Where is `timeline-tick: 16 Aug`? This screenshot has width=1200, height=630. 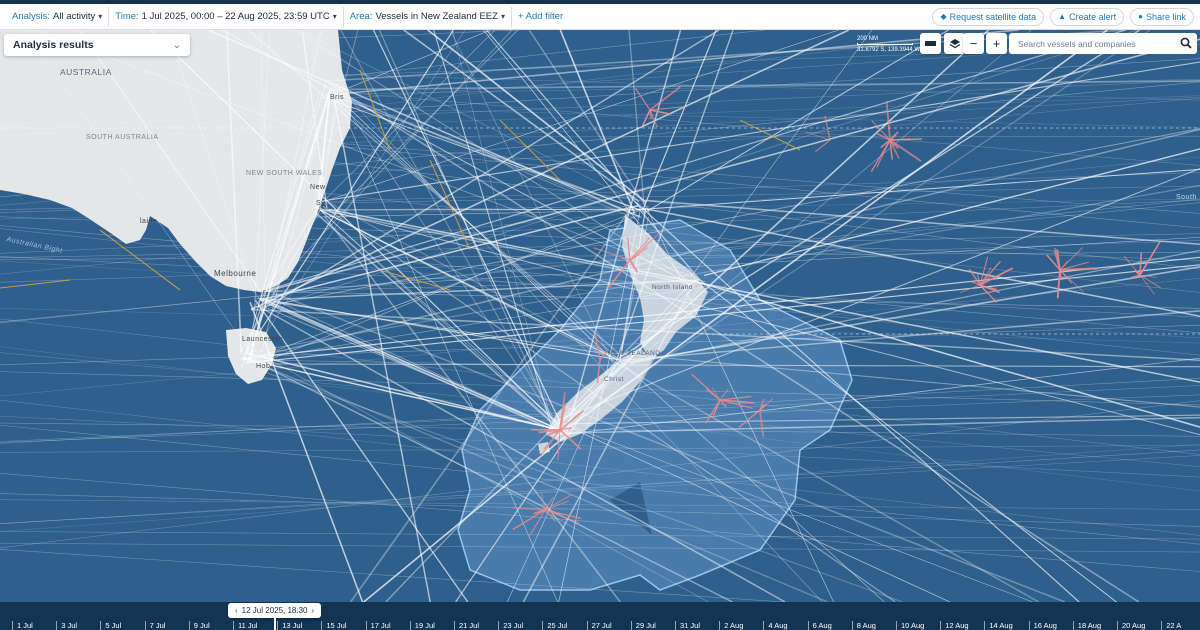
timeline-tick: 16 Aug is located at coordinates (1042, 625).